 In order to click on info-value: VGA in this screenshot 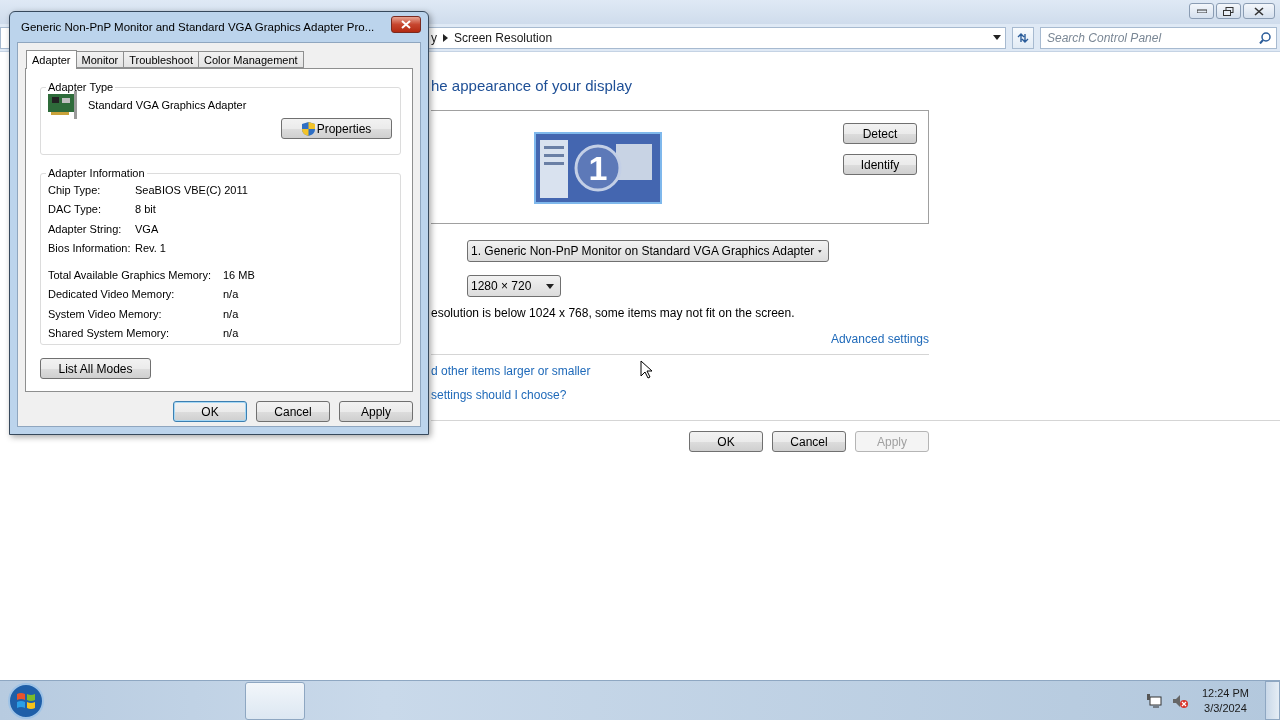, I will do `click(147, 228)`.